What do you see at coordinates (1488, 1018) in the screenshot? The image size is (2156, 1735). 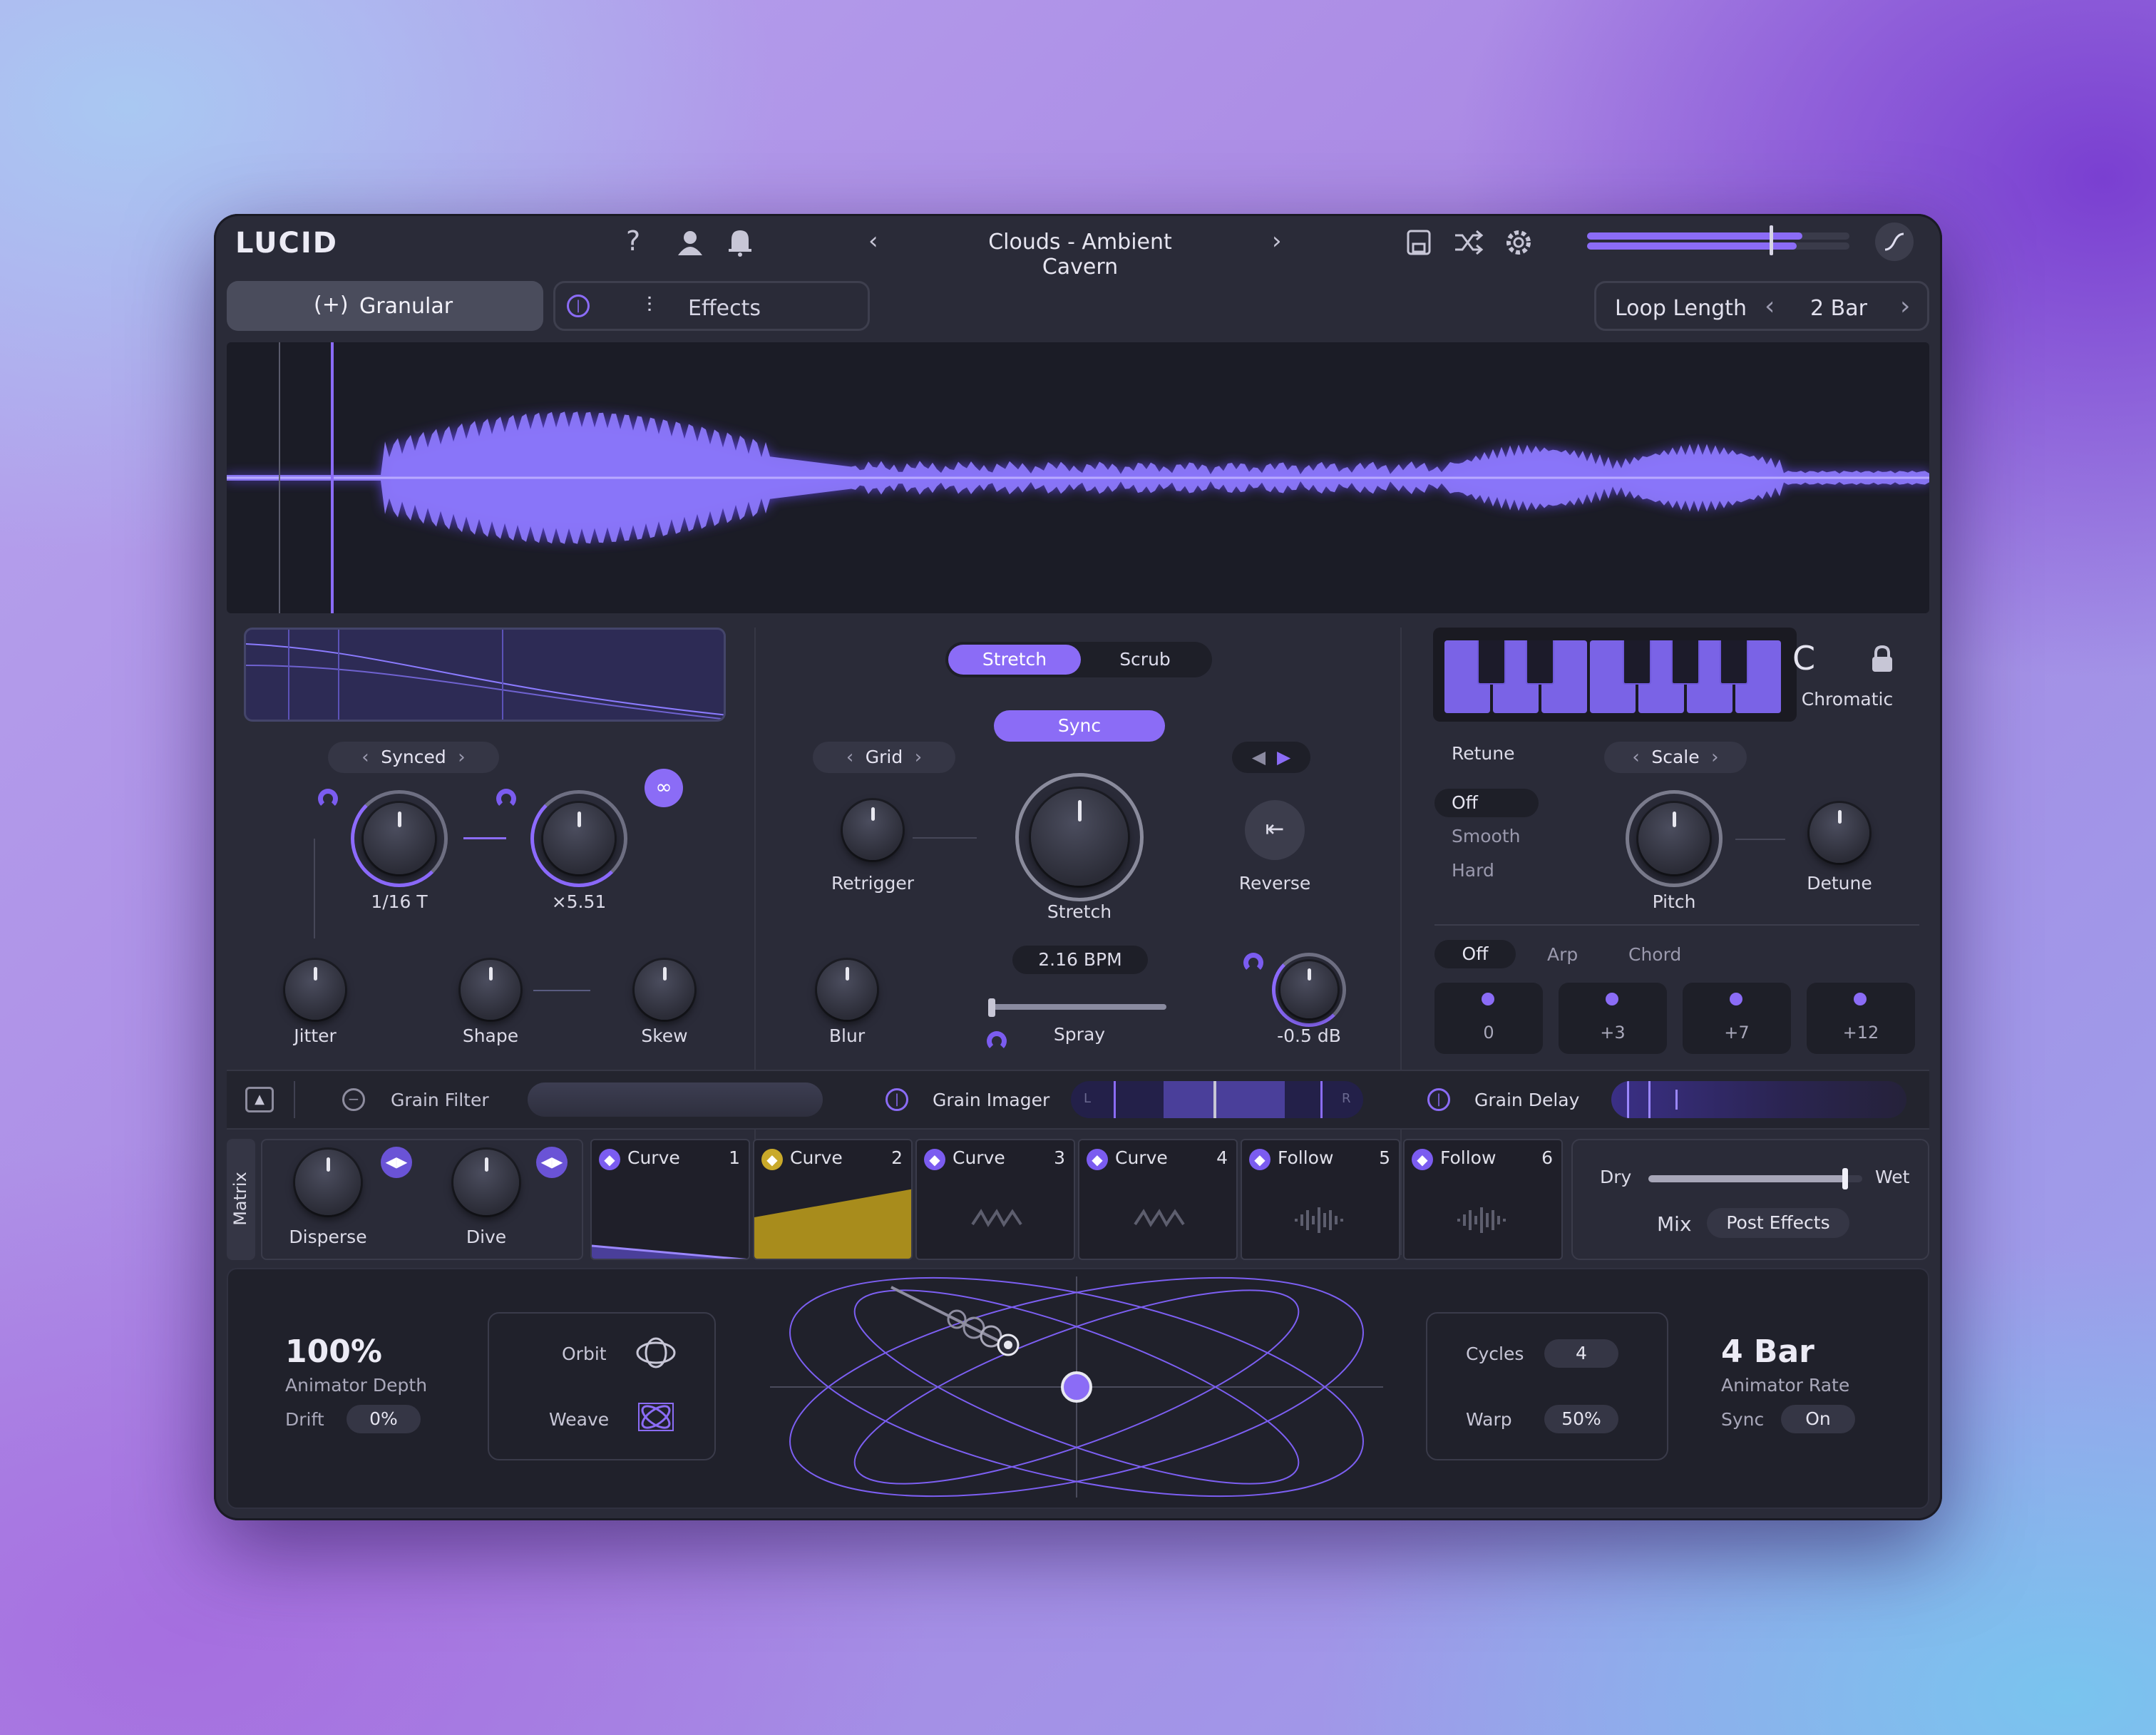 I see `chord-step-1: 0` at bounding box center [1488, 1018].